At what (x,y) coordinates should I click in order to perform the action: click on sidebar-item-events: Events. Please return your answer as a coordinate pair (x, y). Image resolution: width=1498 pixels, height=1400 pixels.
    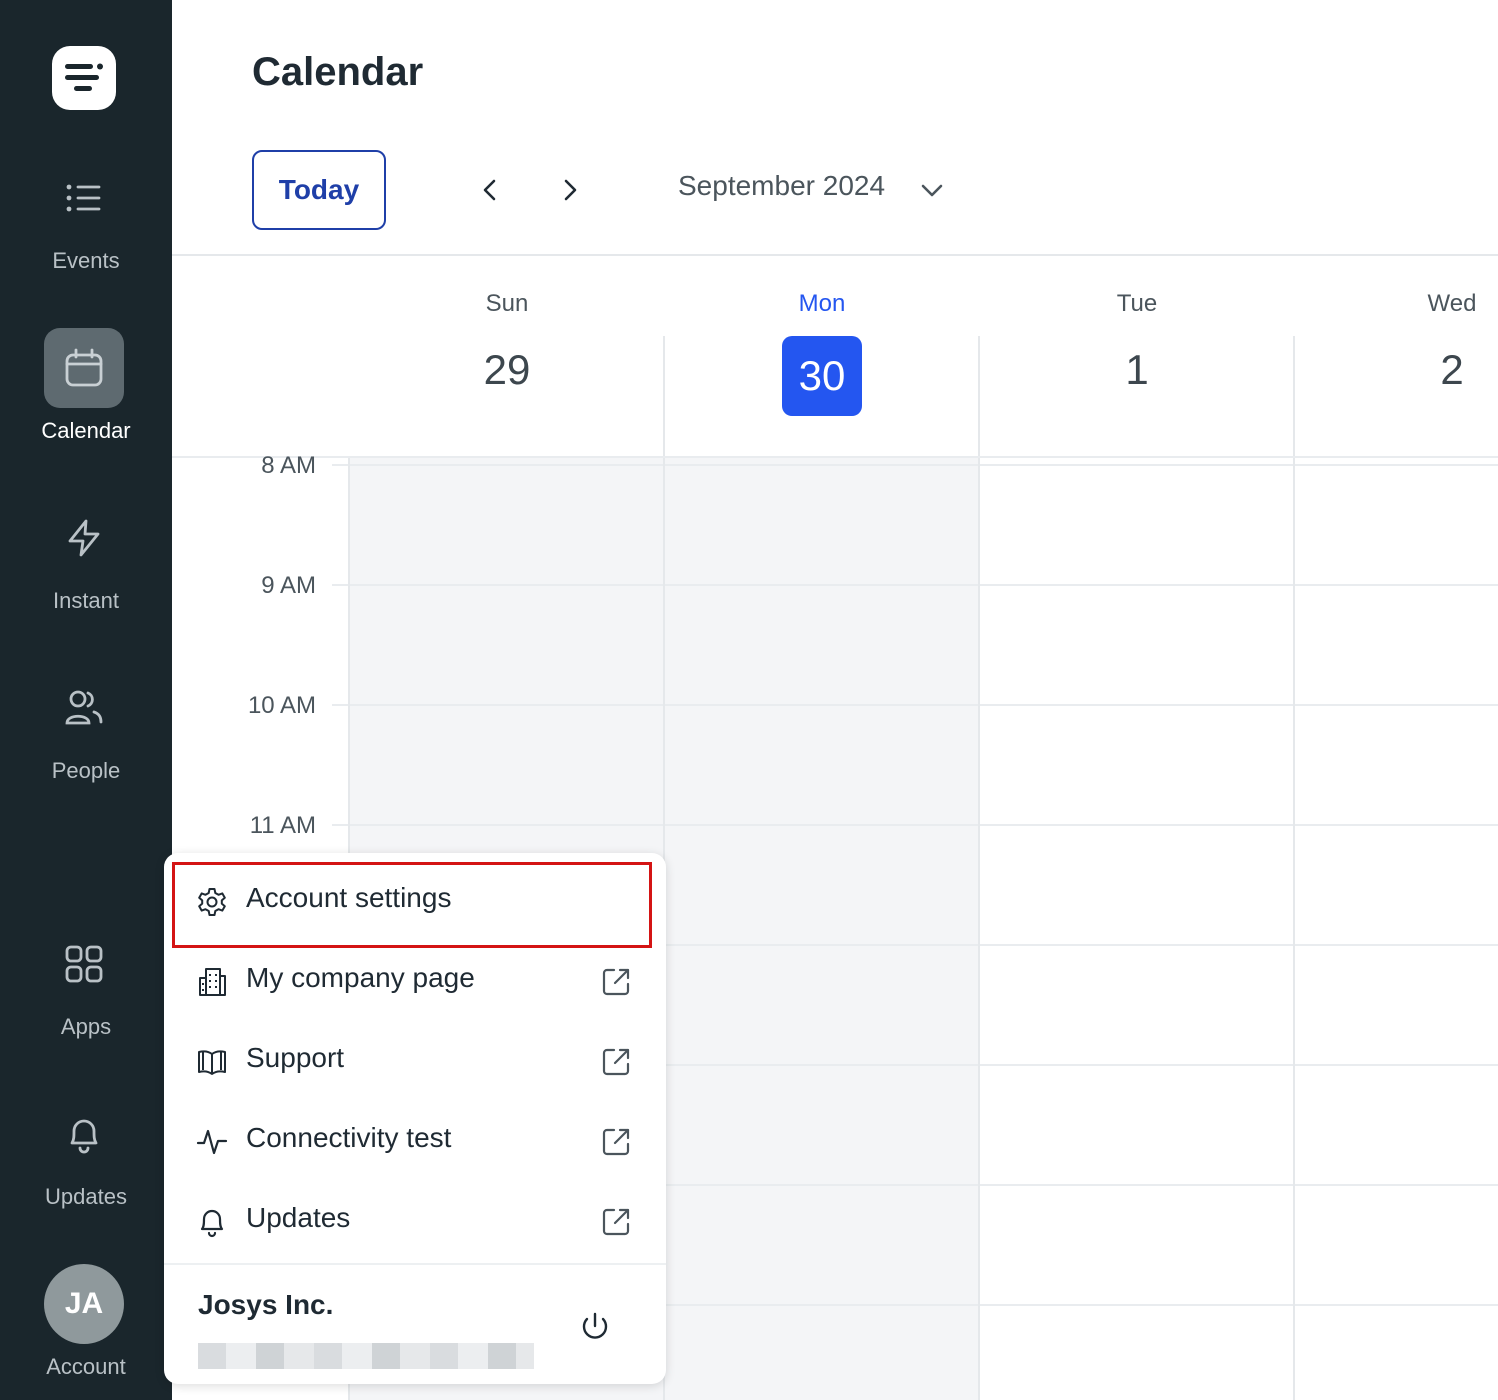
    Looking at the image, I should click on (86, 226).